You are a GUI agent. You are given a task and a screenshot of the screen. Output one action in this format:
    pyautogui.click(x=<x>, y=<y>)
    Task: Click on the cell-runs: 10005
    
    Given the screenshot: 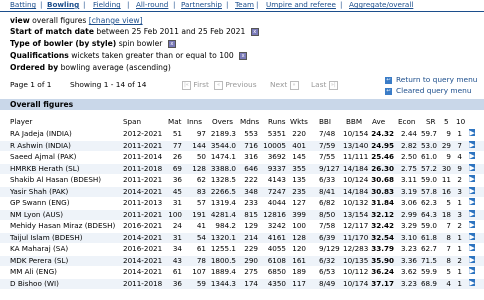 What is the action you would take?
    pyautogui.click(x=274, y=145)
    